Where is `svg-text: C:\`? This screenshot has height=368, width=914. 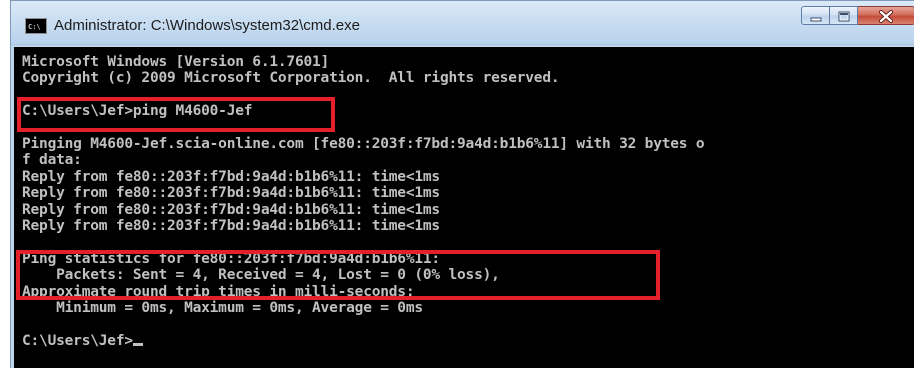
svg-text: C:\ is located at coordinates (34, 27).